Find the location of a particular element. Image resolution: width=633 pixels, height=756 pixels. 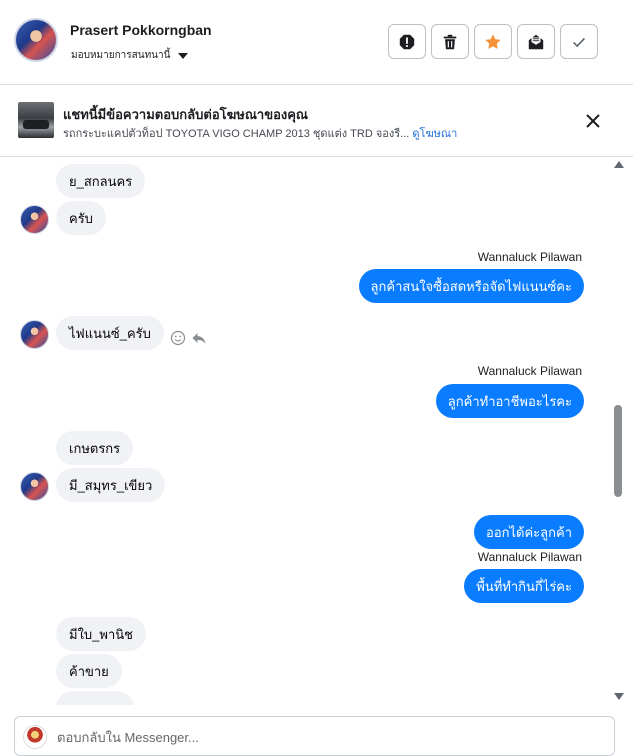

contact-avatar is located at coordinates (36, 40).